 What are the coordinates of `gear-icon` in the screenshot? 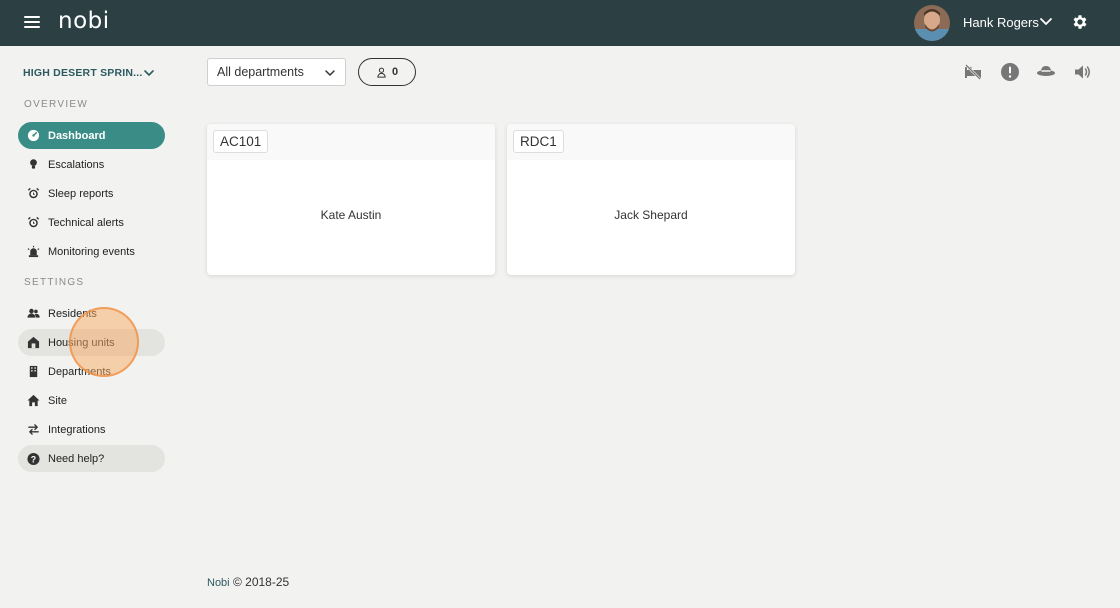 It's located at (1080, 22).